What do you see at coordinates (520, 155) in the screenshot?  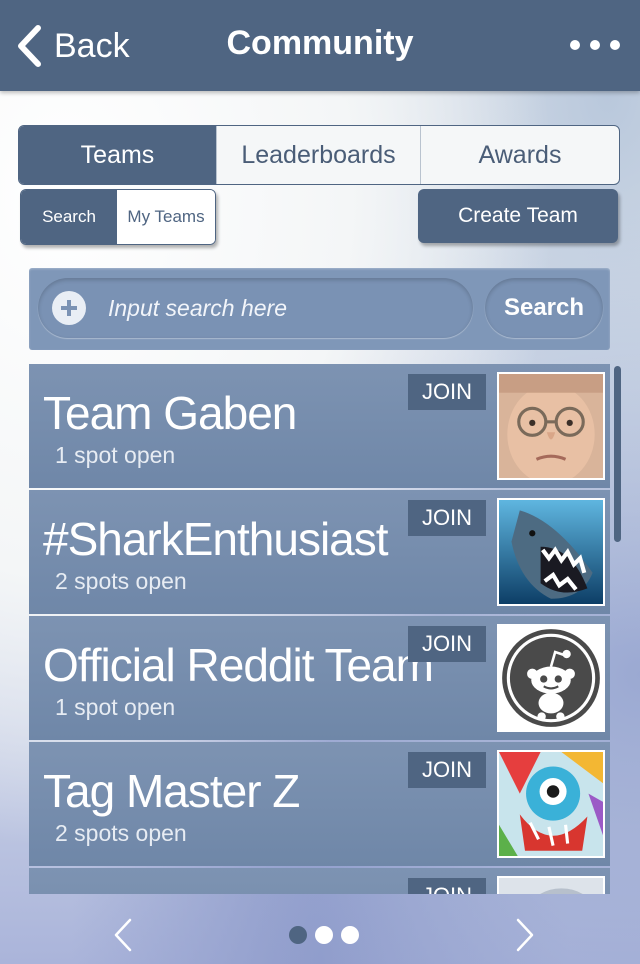 I see `tab-awards: Awards` at bounding box center [520, 155].